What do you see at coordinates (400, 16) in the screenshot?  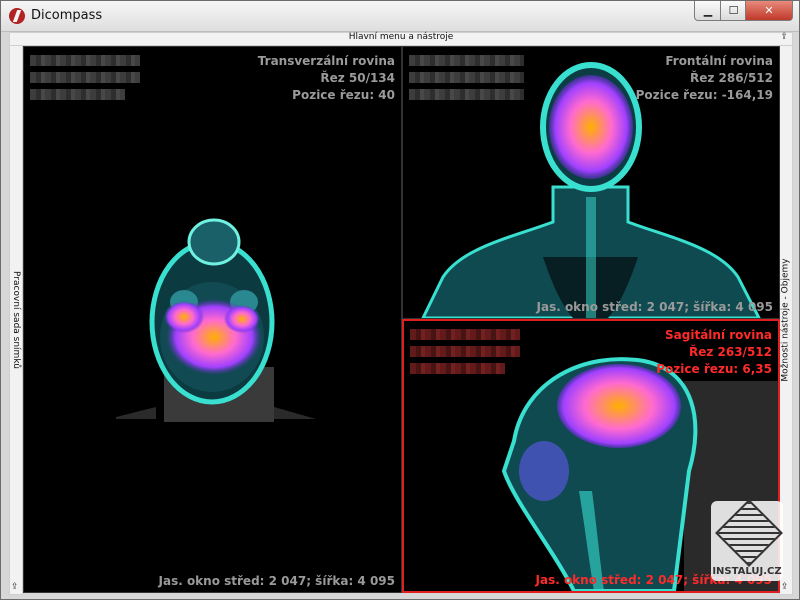 I see `title-bar: Dicompass ▁ ☐ ✕` at bounding box center [400, 16].